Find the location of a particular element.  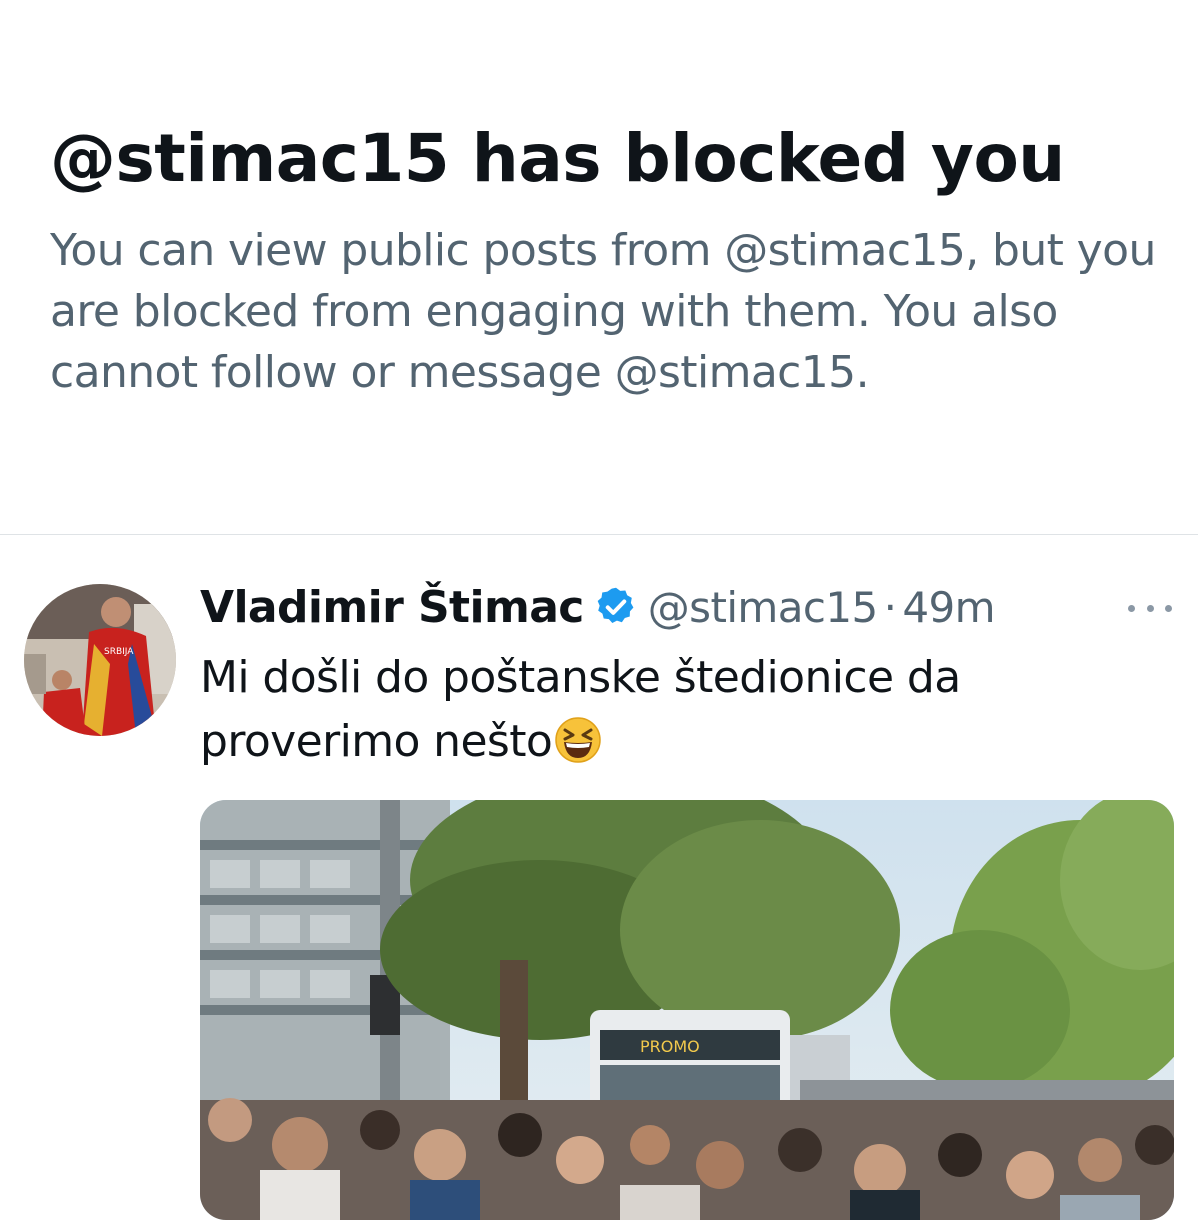

divider is located at coordinates (599, 534).